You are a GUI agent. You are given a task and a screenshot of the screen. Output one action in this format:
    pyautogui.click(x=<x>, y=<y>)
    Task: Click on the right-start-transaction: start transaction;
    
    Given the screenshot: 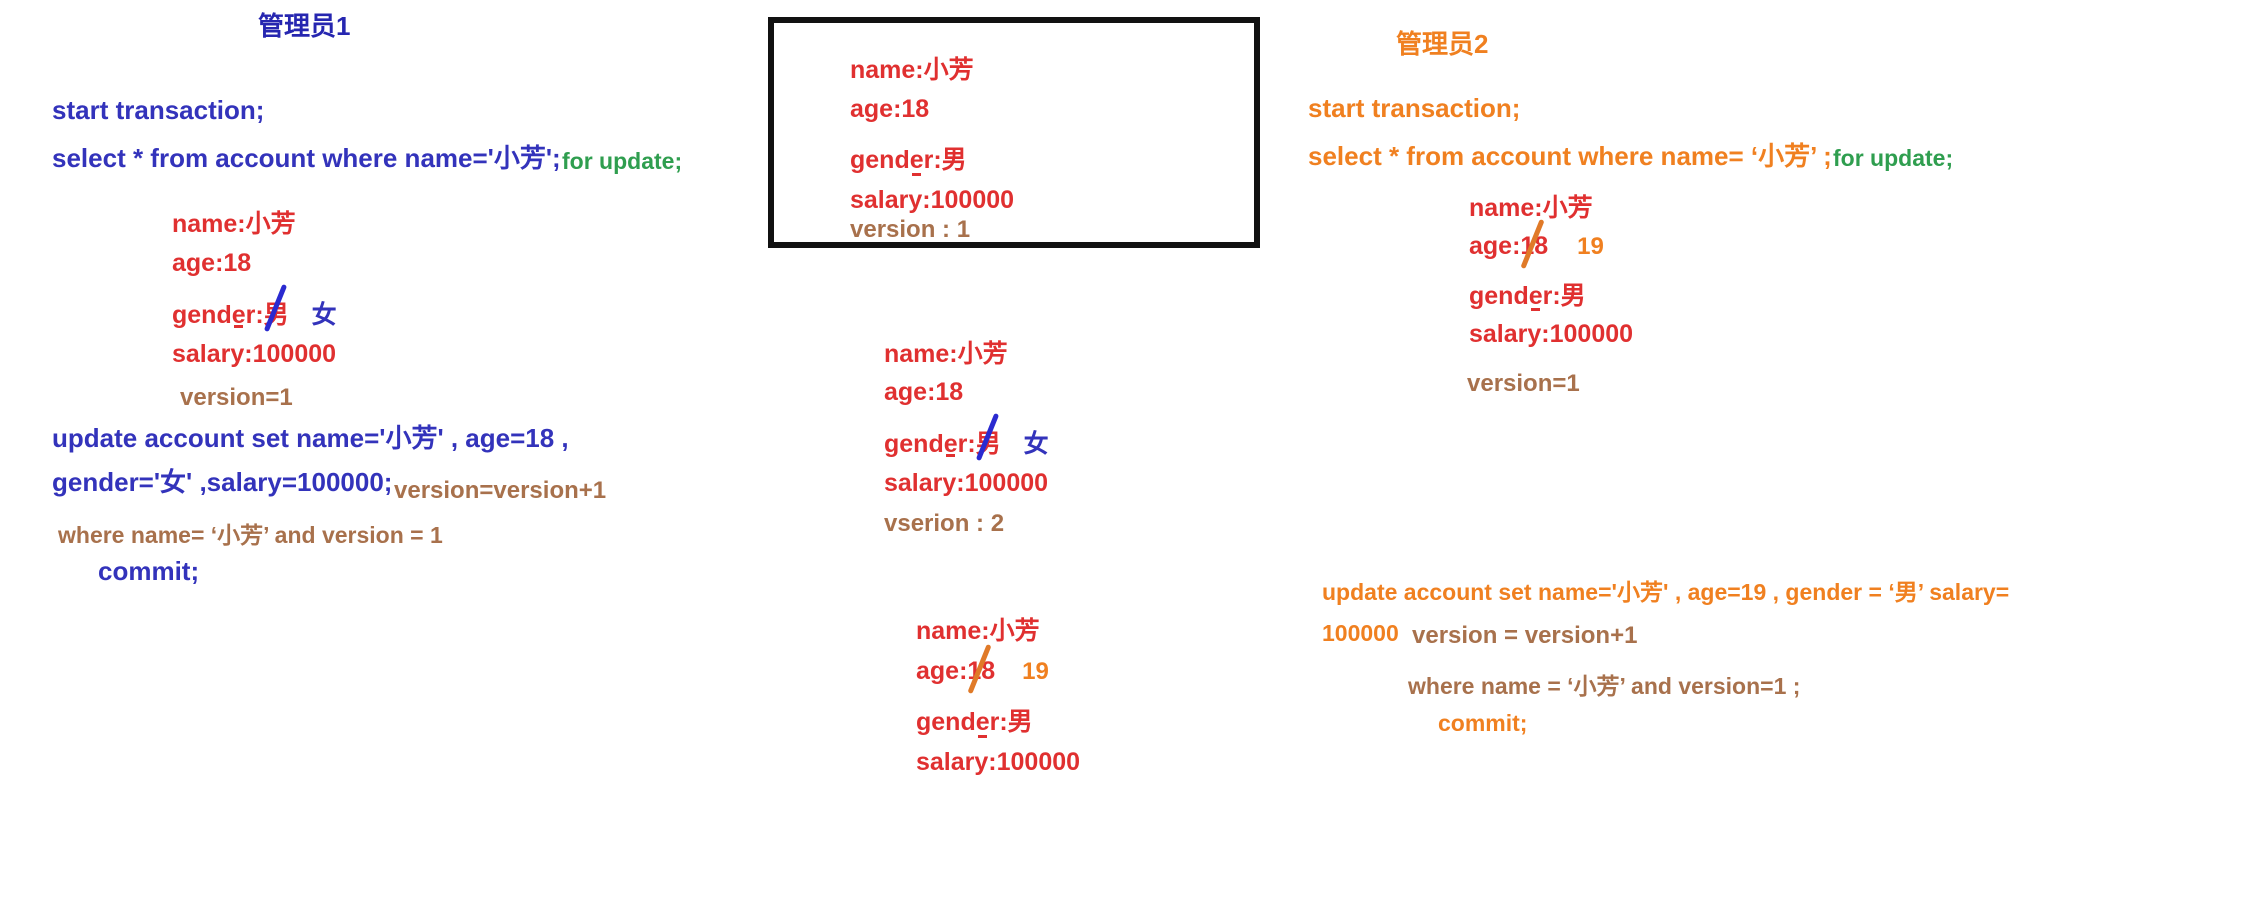 What is the action you would take?
    pyautogui.click(x=1414, y=108)
    